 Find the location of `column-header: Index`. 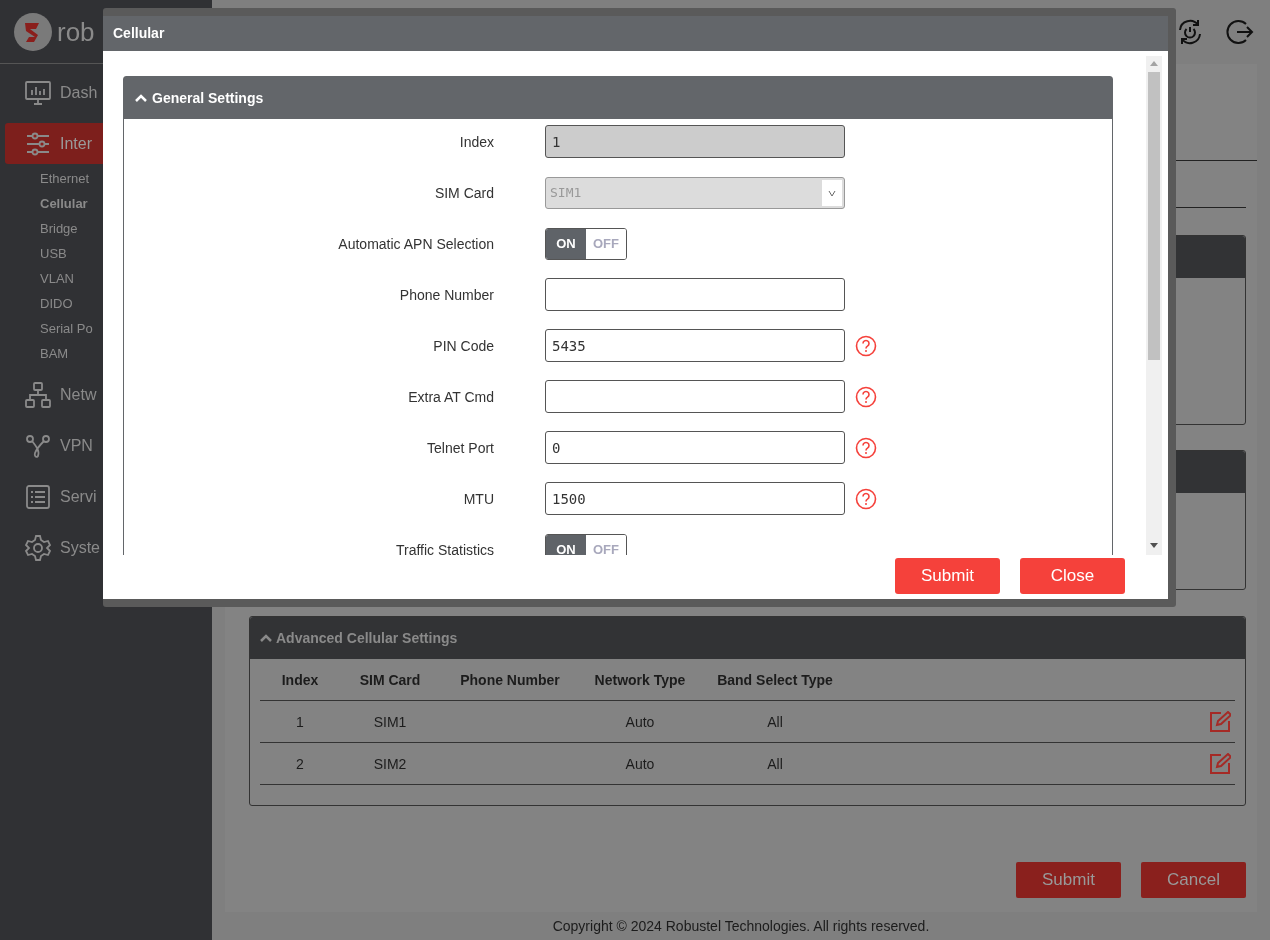

column-header: Index is located at coordinates (300, 679).